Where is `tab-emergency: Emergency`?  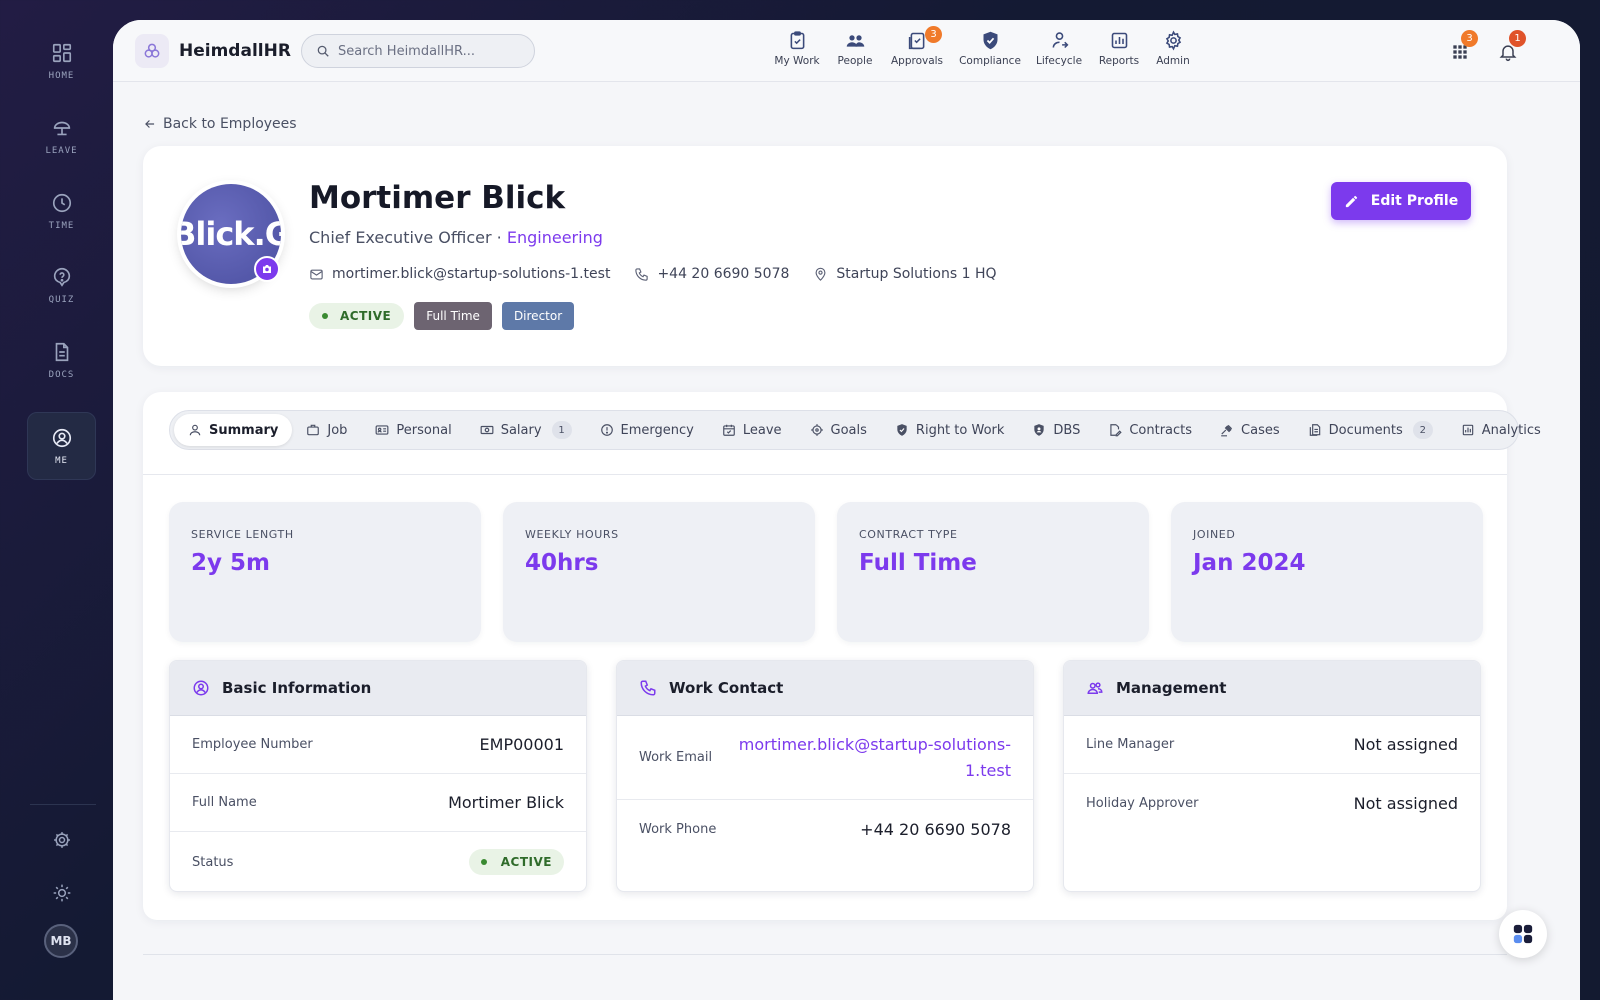
tab-emergency: Emergency is located at coordinates (647, 430).